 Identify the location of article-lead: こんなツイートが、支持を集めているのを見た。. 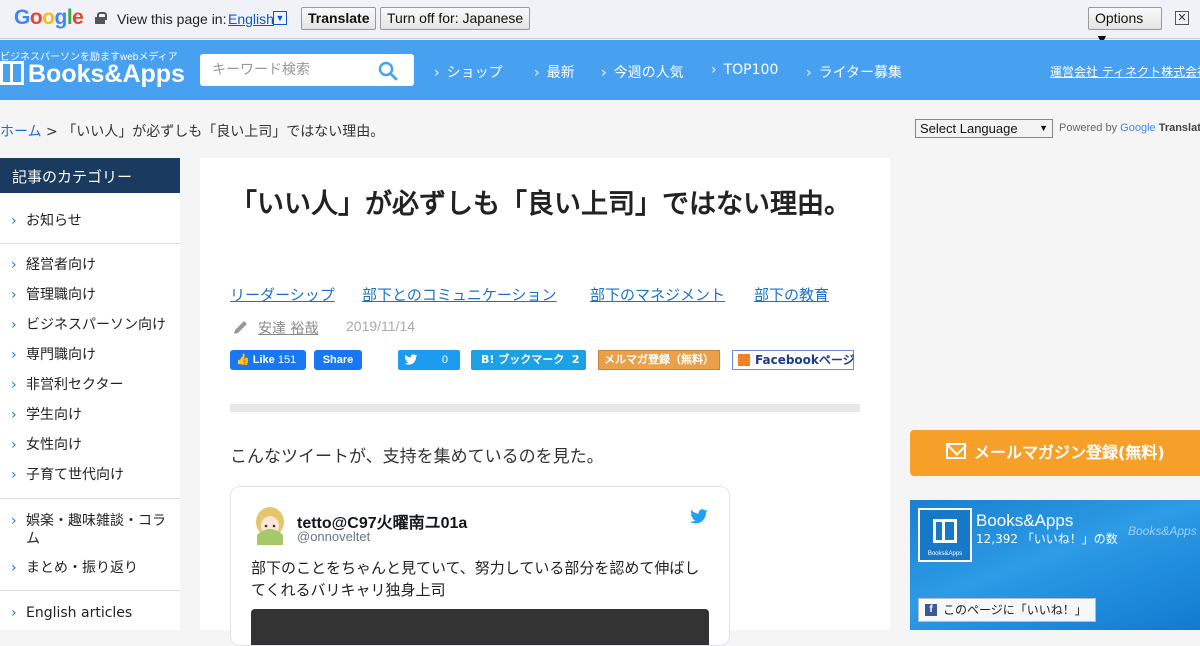
(417, 457).